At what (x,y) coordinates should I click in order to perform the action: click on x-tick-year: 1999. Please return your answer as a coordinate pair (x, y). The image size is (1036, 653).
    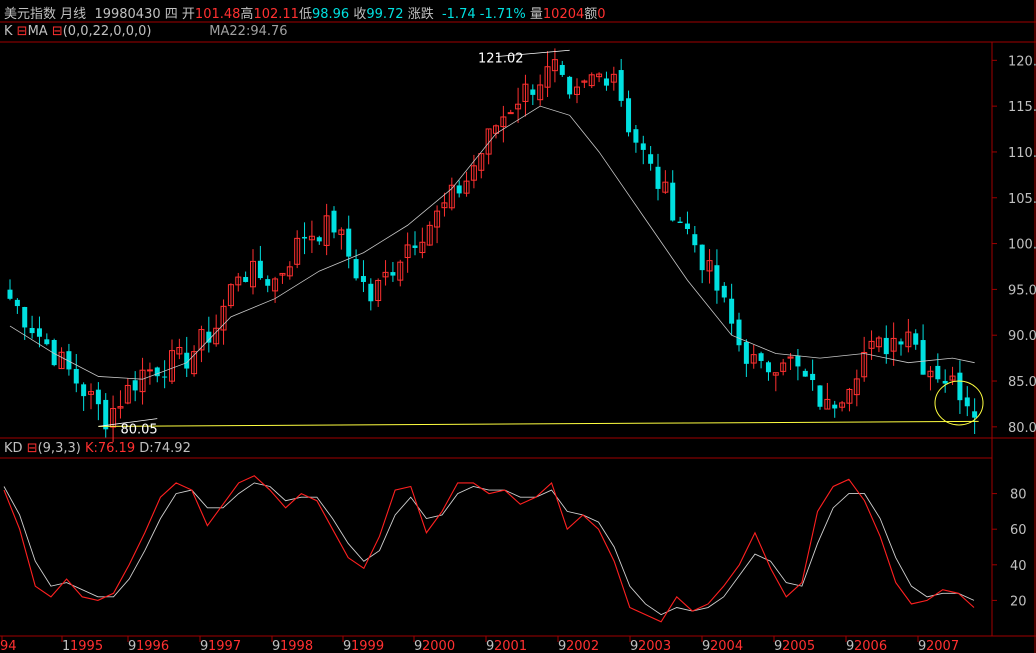
    Looking at the image, I should click on (367, 646).